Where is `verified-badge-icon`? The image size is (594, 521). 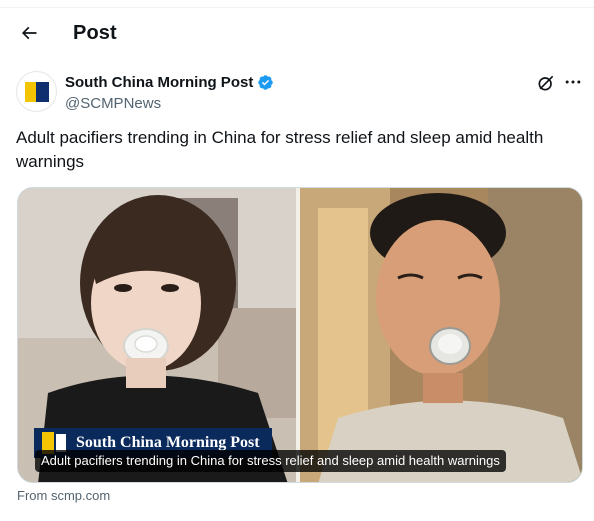
verified-badge-icon is located at coordinates (266, 82).